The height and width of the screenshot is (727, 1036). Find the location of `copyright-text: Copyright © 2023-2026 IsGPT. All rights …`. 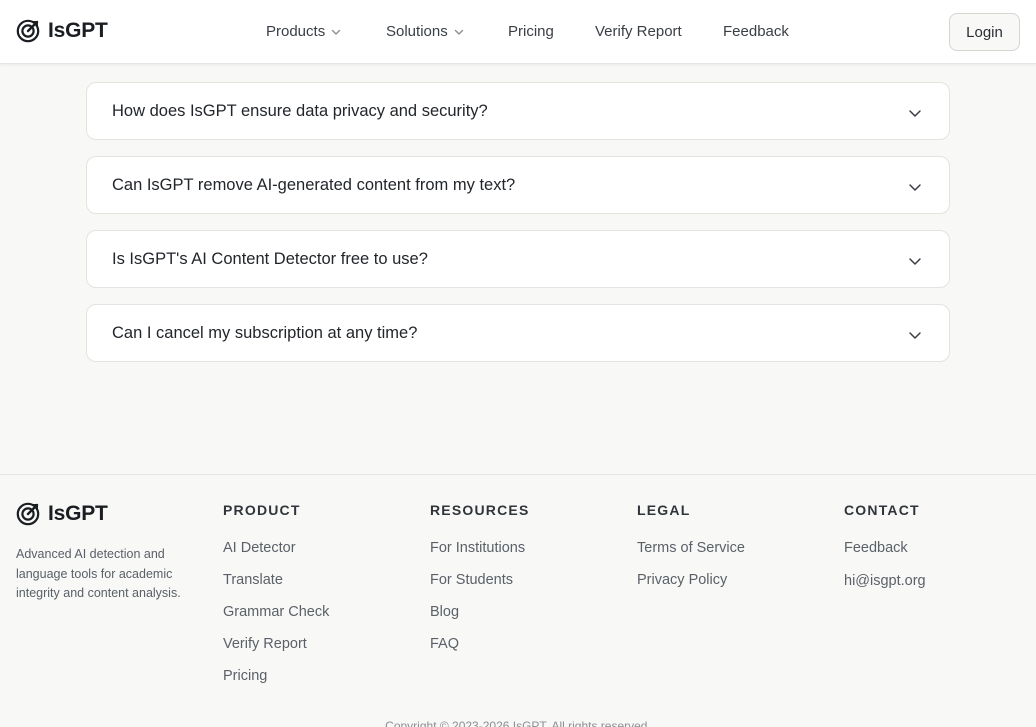

copyright-text: Copyright © 2023-2026 IsGPT. All rights … is located at coordinates (518, 723).